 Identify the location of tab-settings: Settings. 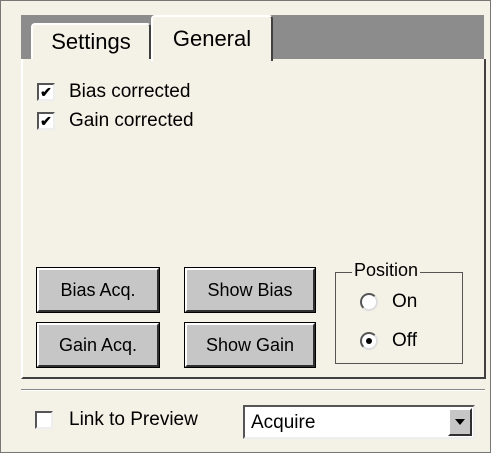
(91, 41).